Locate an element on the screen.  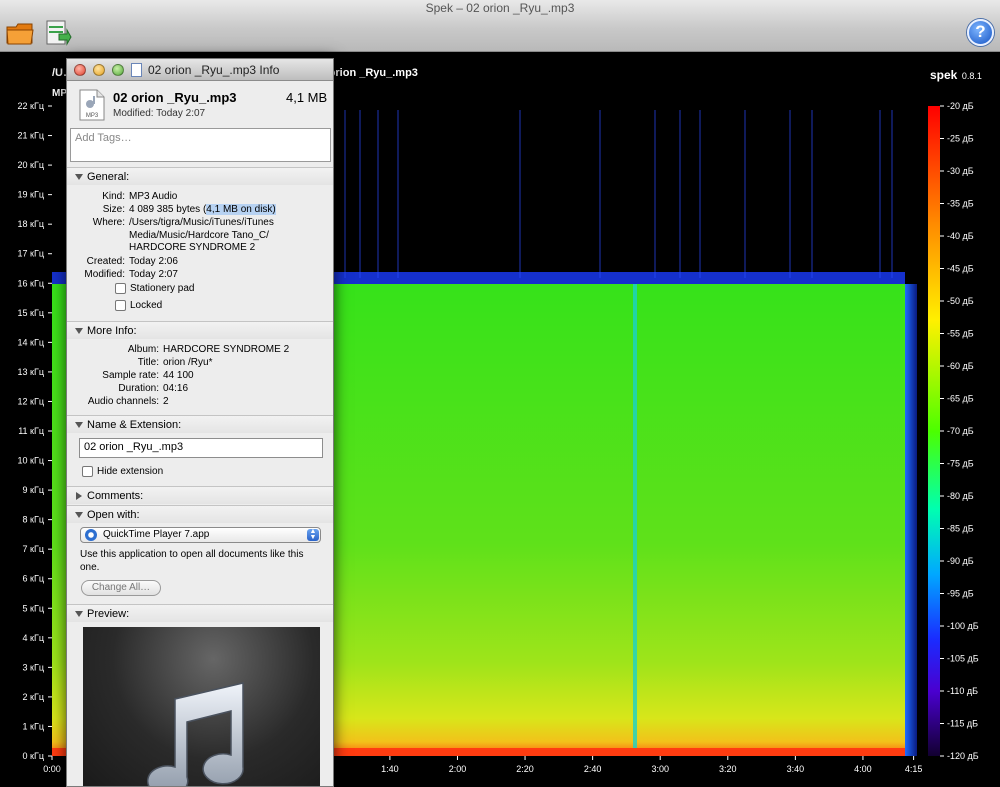
close-window-button is located at coordinates (80, 70).